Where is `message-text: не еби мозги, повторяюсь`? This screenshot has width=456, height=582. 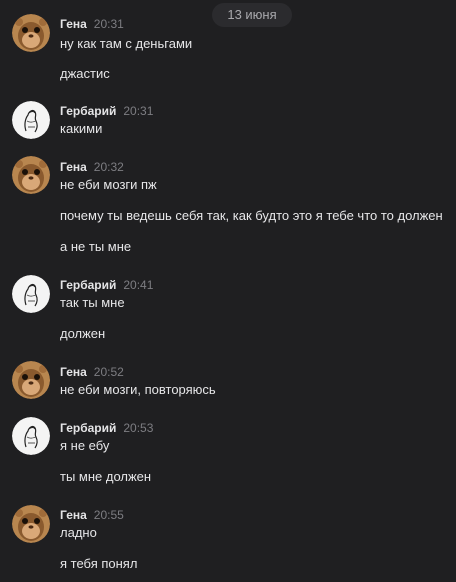
message-text: не еби мозги, повторяюсь is located at coordinates (138, 389).